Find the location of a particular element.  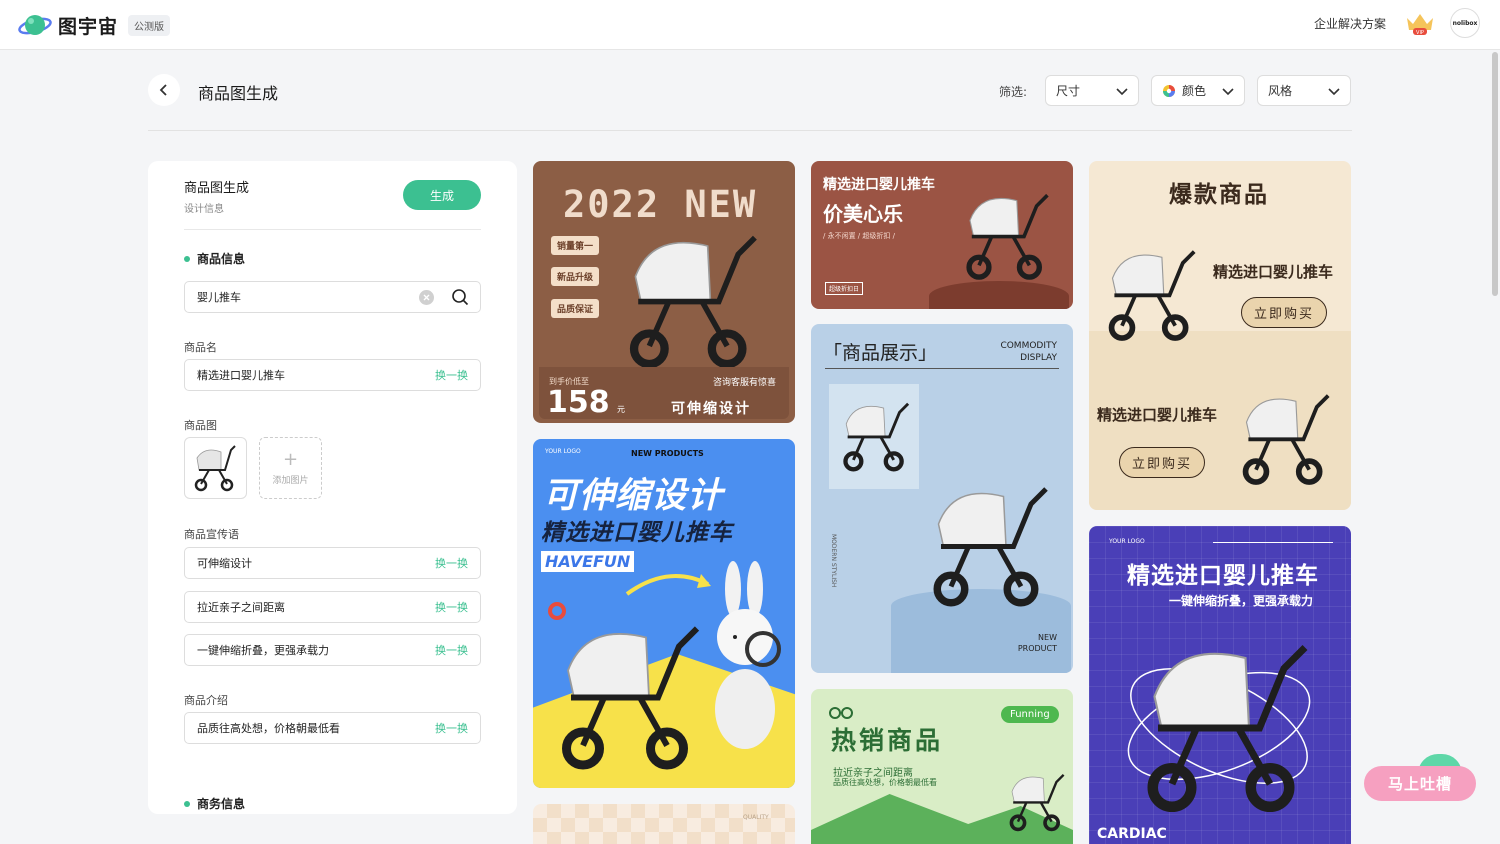

card-tagline: / 永不闲置 / 超级折扣 / is located at coordinates (859, 236).